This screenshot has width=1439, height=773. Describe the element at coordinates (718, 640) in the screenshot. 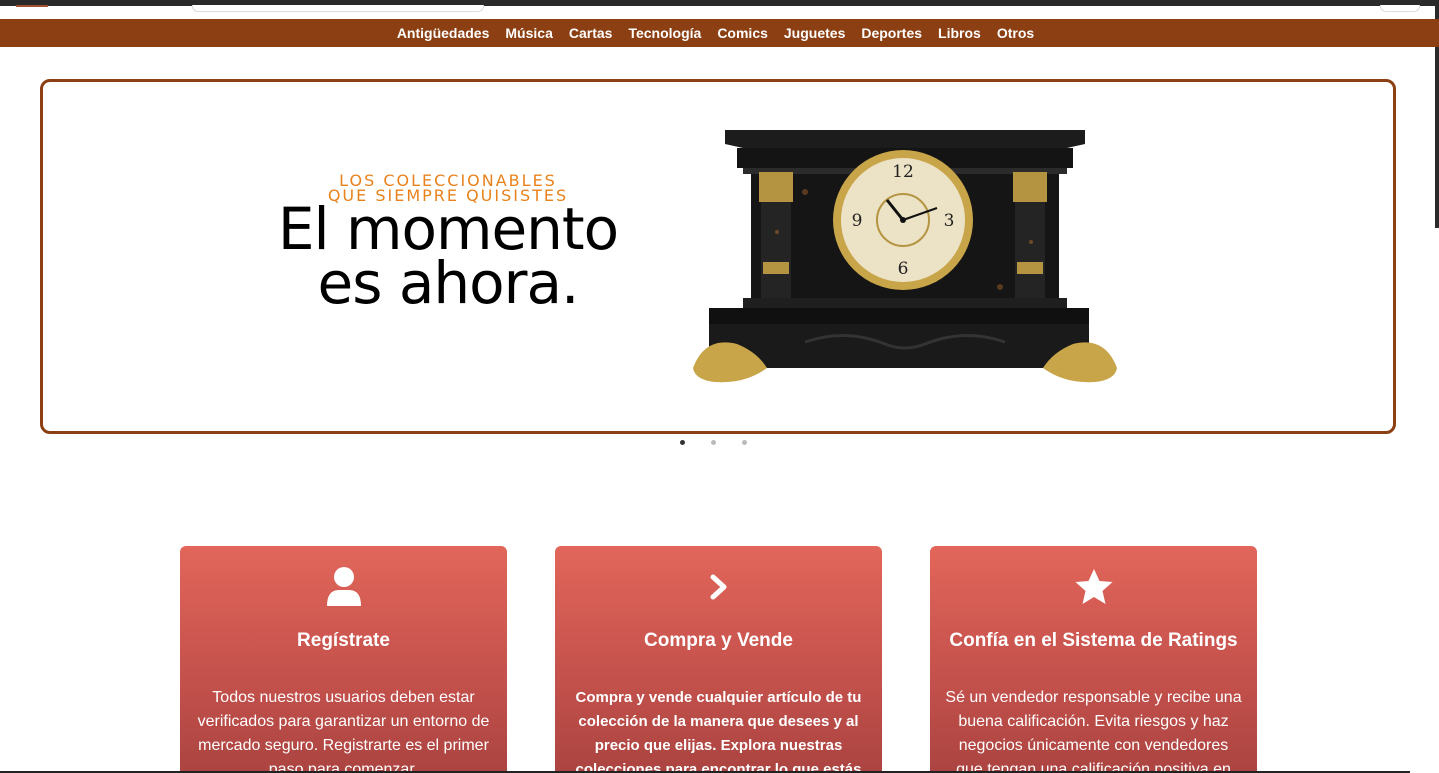

I see `card-title: Compra y Vende` at that location.